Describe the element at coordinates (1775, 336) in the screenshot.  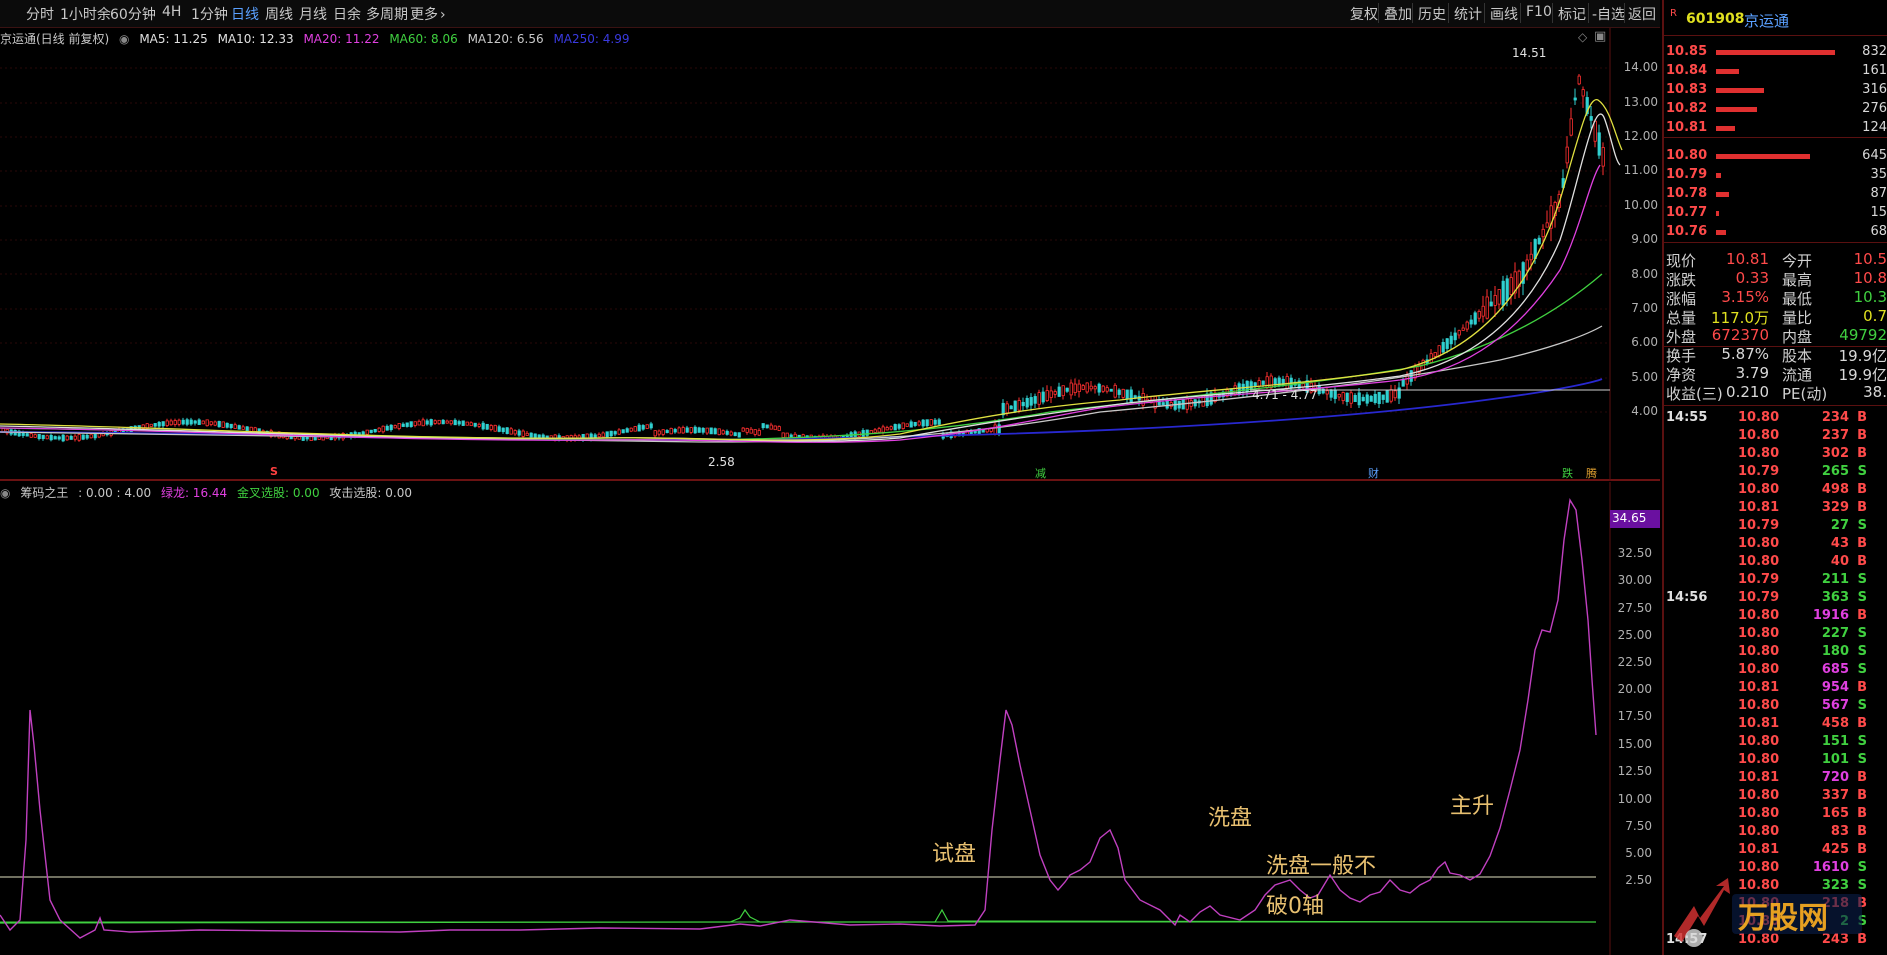
I see `quote-row: 外盘 672370 内盘 49792` at that location.